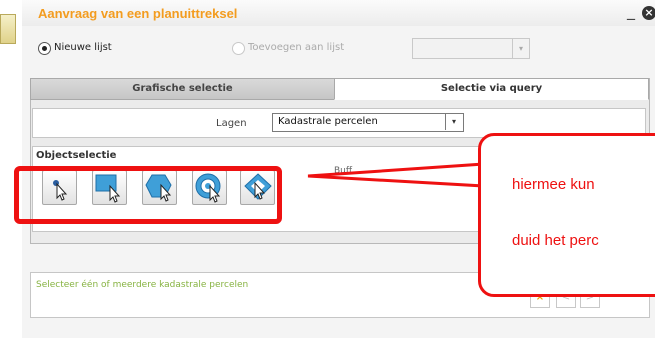 The height and width of the screenshot is (338, 655). What do you see at coordinates (553, 184) in the screenshot?
I see `callout-text-line1: hiermee kun` at bounding box center [553, 184].